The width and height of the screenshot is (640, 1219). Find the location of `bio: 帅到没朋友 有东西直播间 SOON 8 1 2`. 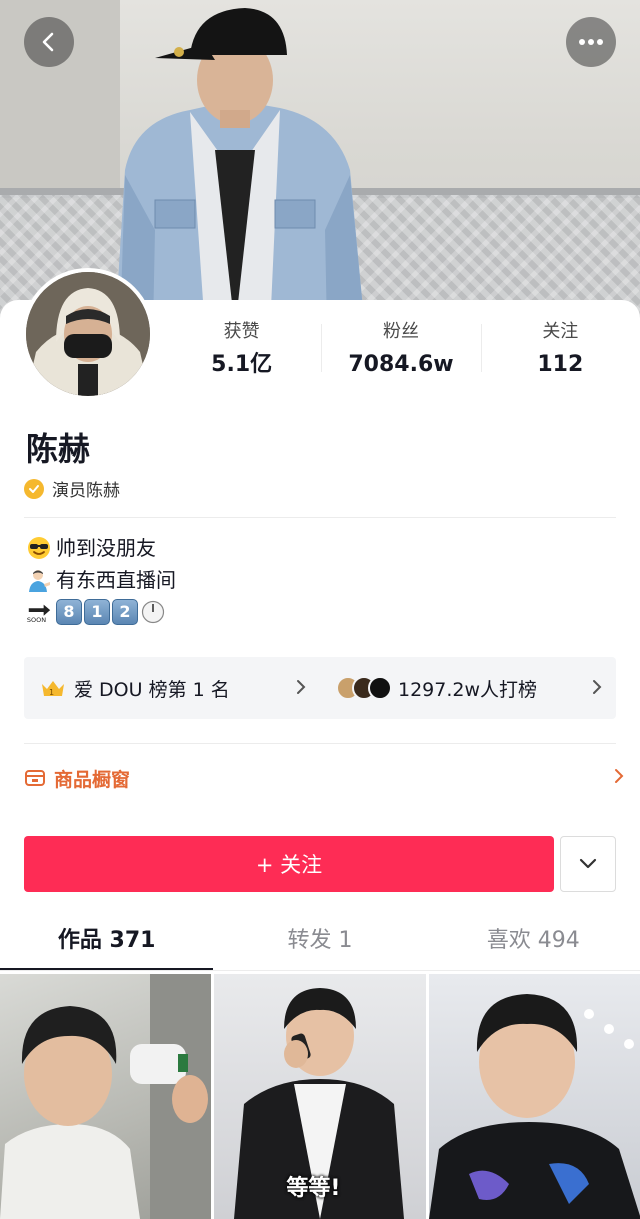

bio: 帅到没朋友 有东西直播间 SOON 8 1 2 is located at coordinates (101, 580).